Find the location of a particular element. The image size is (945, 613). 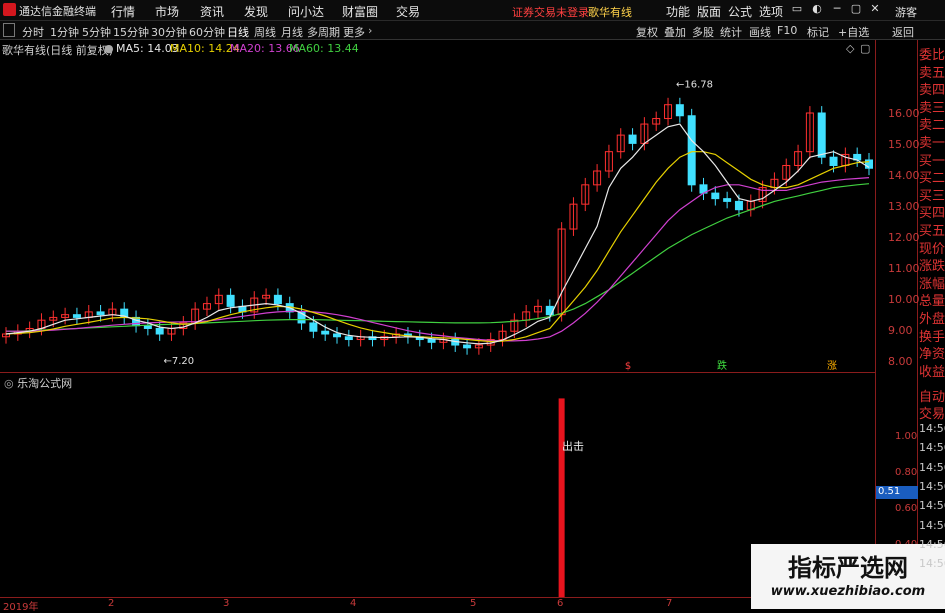

period-multi: 多周期 is located at coordinates (323, 32).